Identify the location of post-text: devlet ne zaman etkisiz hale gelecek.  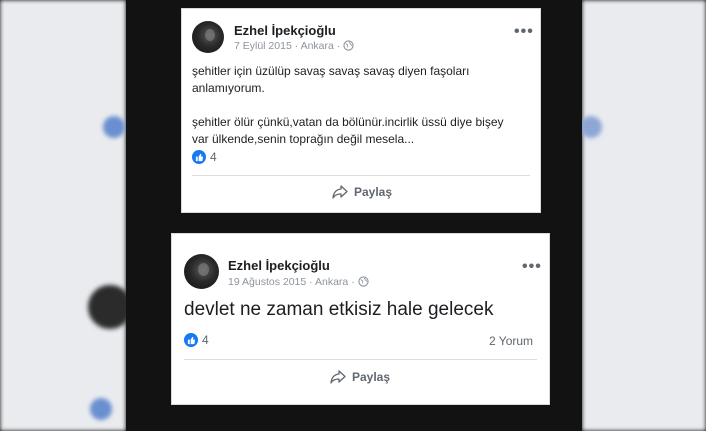
(339, 309).